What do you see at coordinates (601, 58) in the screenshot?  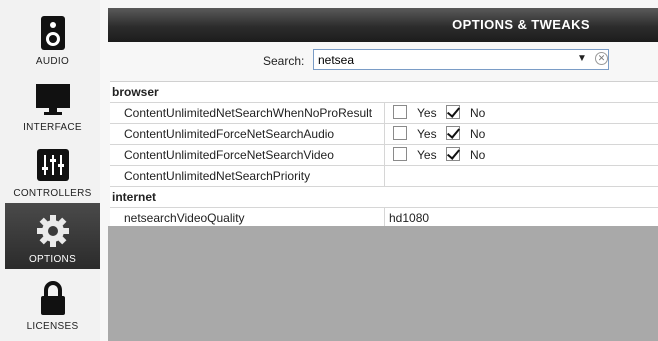 I see `clear-search-icon: ✕` at bounding box center [601, 58].